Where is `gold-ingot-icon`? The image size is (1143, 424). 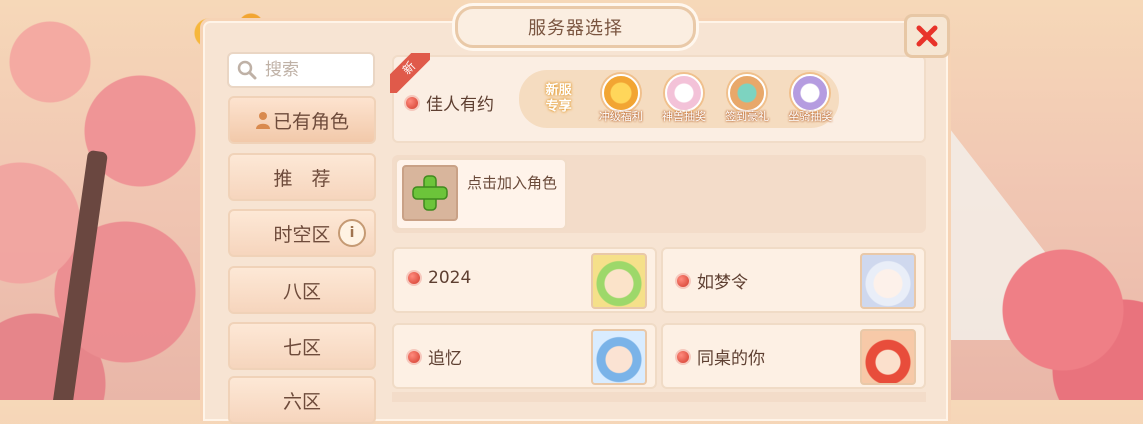
gold-ingot-icon is located at coordinates (620, 93).